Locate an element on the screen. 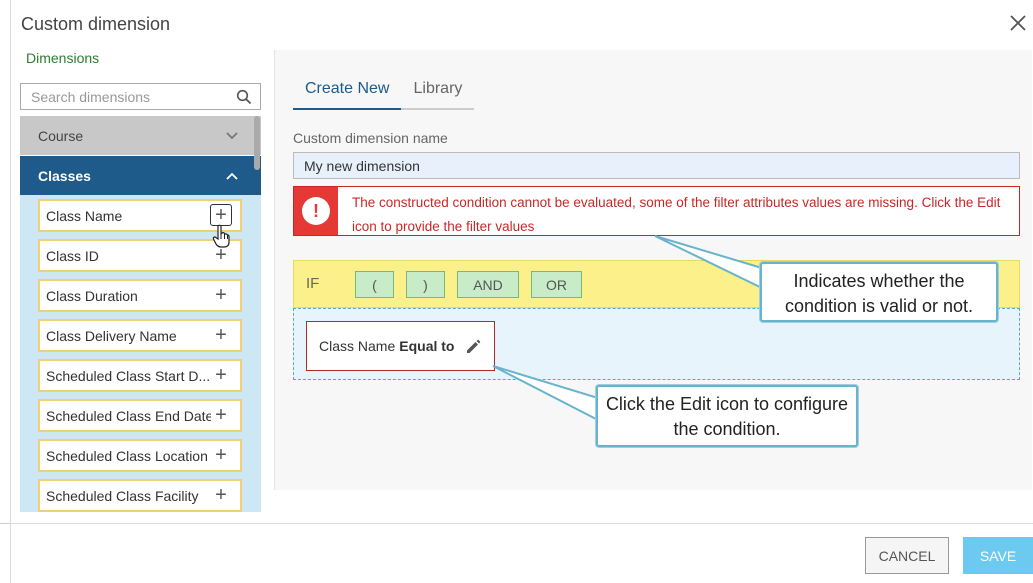 Image resolution: width=1033 pixels, height=583 pixels. footer-divider is located at coordinates (521, 523).